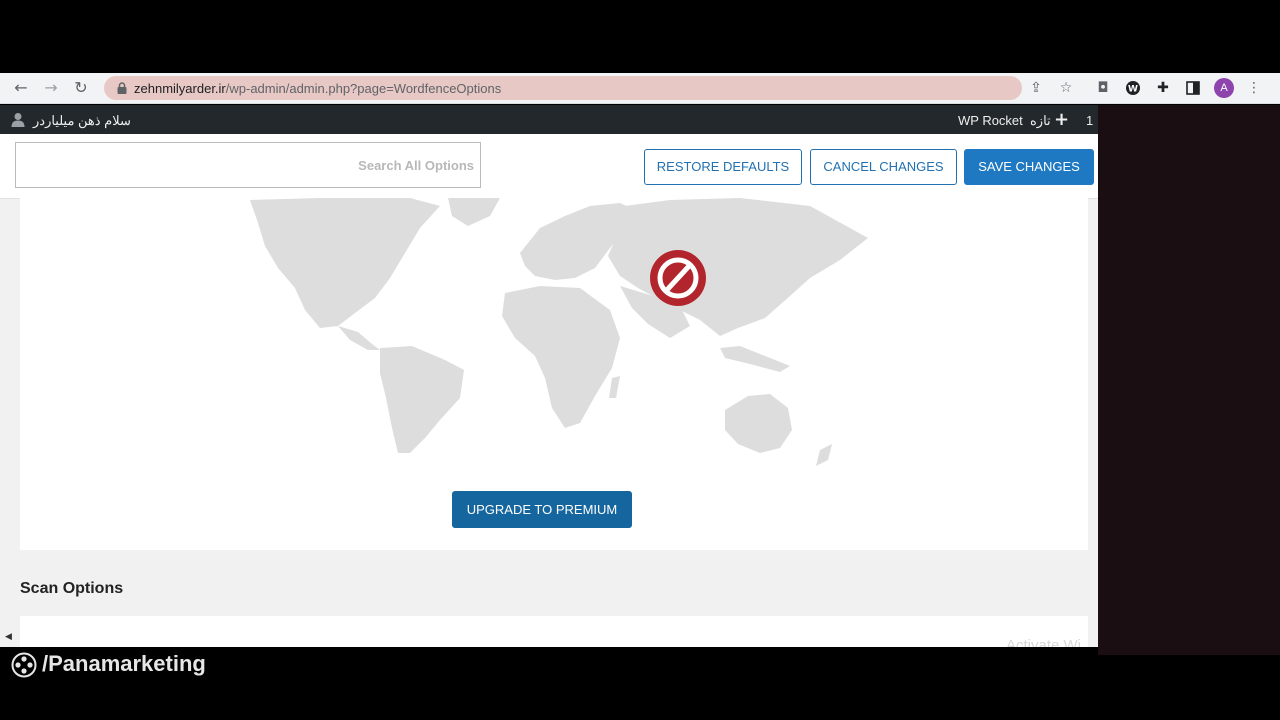 This screenshot has height=720, width=1280. I want to click on plus-icon: +, so click(1061, 119).